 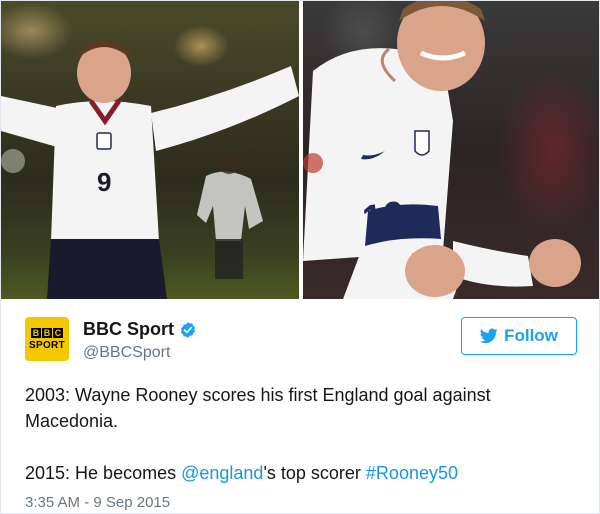 What do you see at coordinates (140, 353) in the screenshot?
I see `account-handle: @BBCSport` at bounding box center [140, 353].